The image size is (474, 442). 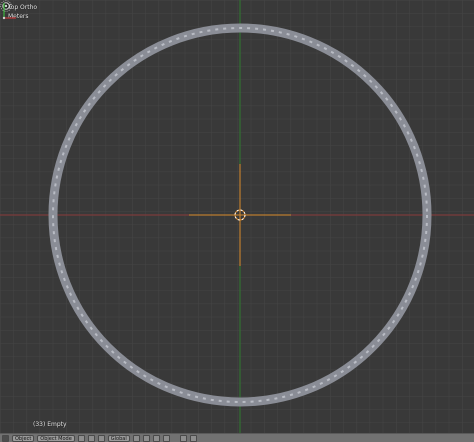 What do you see at coordinates (118, 438) in the screenshot?
I see `orientation-selector: Global` at bounding box center [118, 438].